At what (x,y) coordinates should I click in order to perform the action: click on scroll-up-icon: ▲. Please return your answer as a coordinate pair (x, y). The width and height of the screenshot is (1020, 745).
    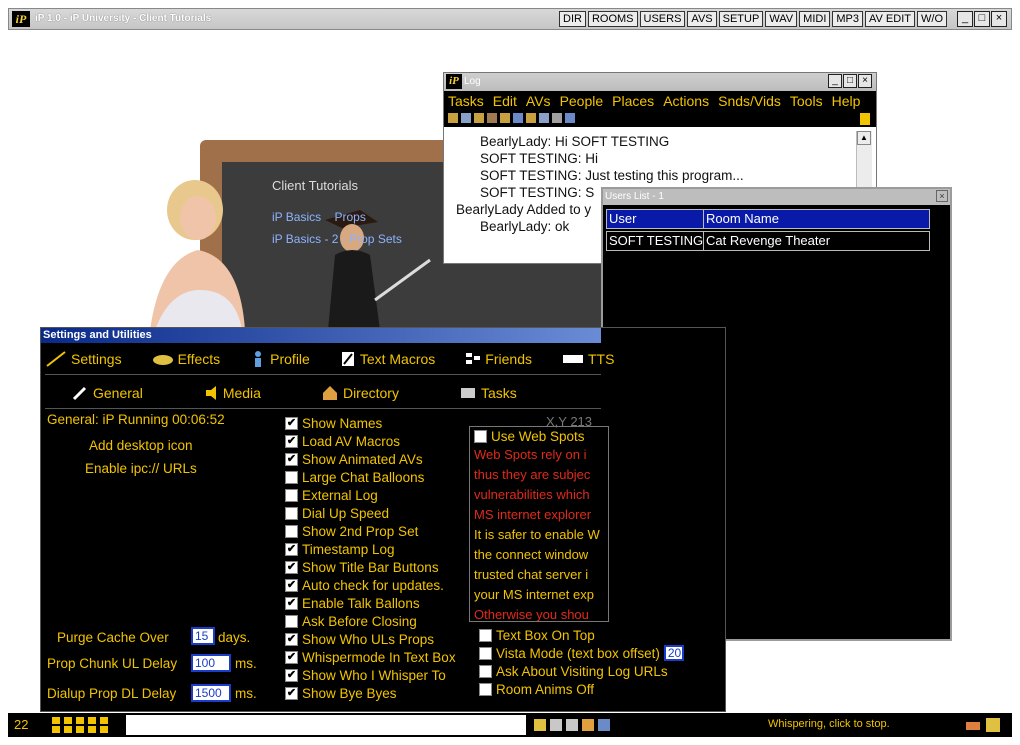
    Looking at the image, I should click on (864, 138).